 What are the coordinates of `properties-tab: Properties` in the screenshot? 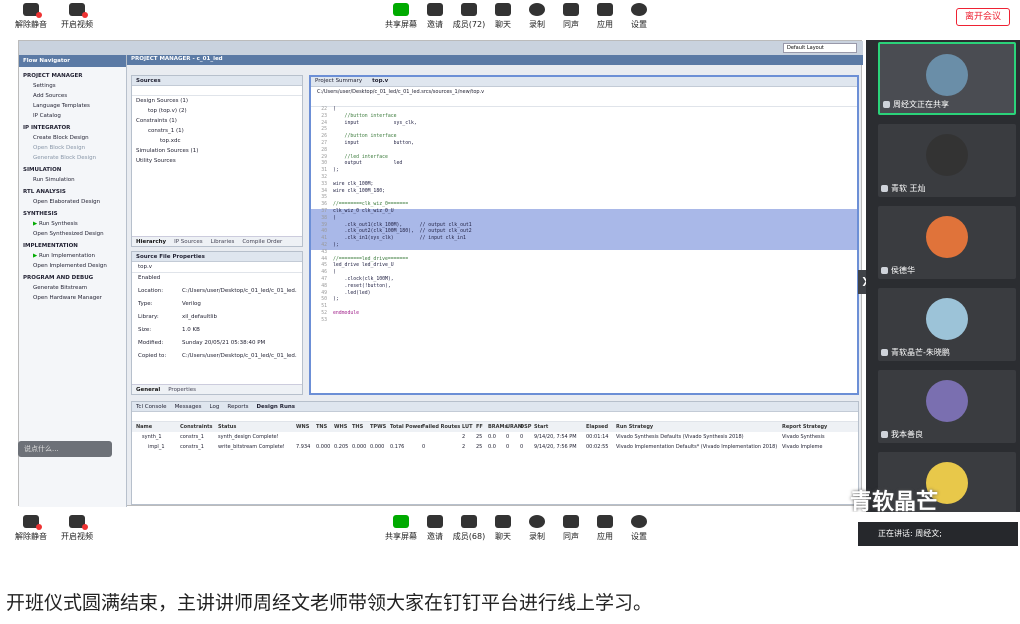 It's located at (182, 390).